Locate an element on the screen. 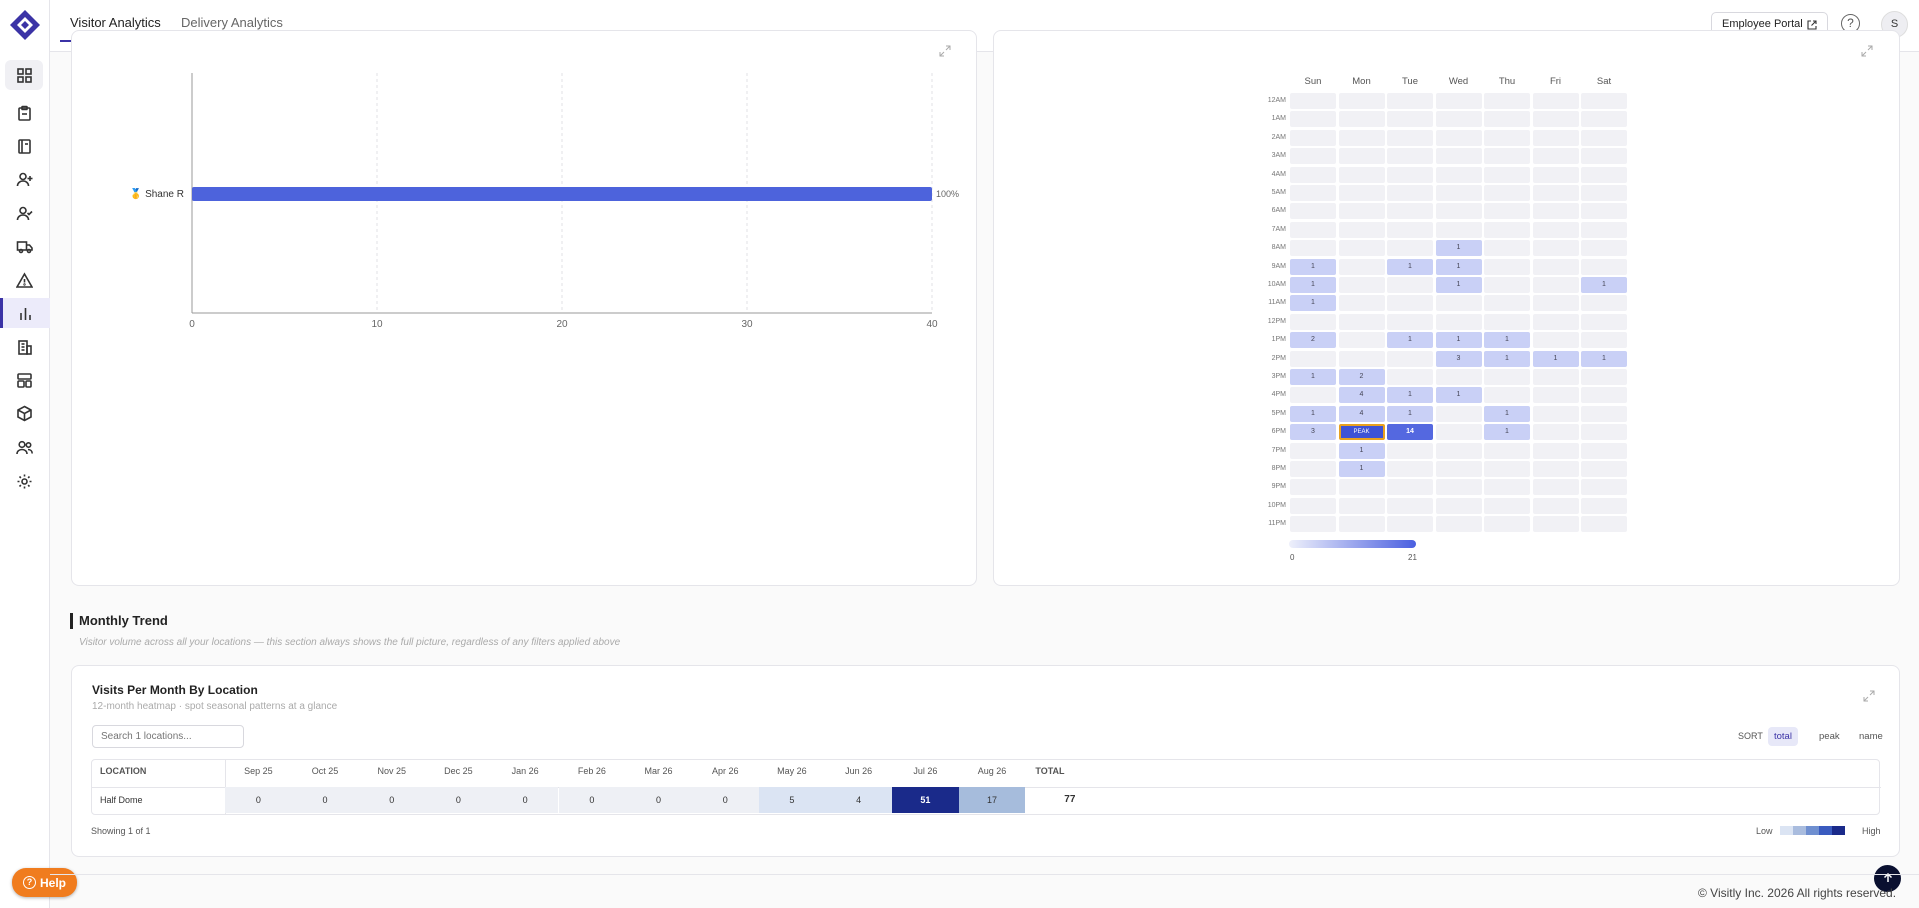 The height and width of the screenshot is (908, 1919). month-header: Nov 25 is located at coordinates (391, 771).